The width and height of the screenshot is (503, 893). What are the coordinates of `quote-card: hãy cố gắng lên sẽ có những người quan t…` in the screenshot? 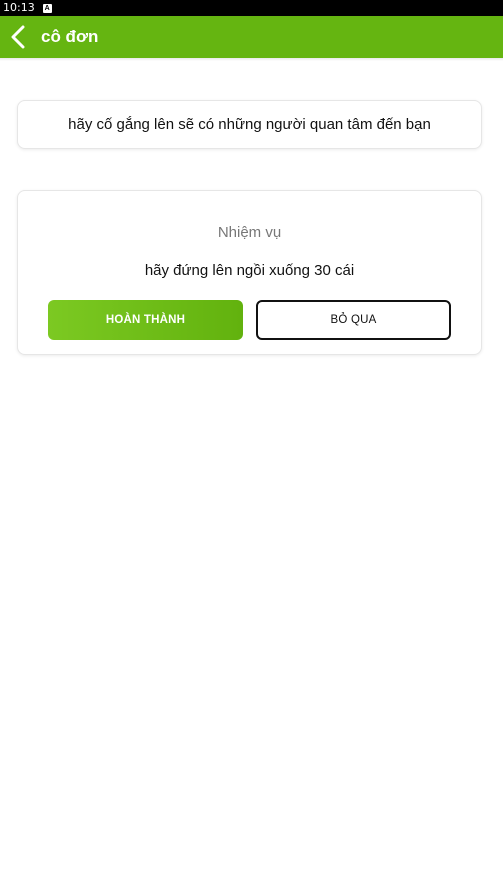 It's located at (249, 124).